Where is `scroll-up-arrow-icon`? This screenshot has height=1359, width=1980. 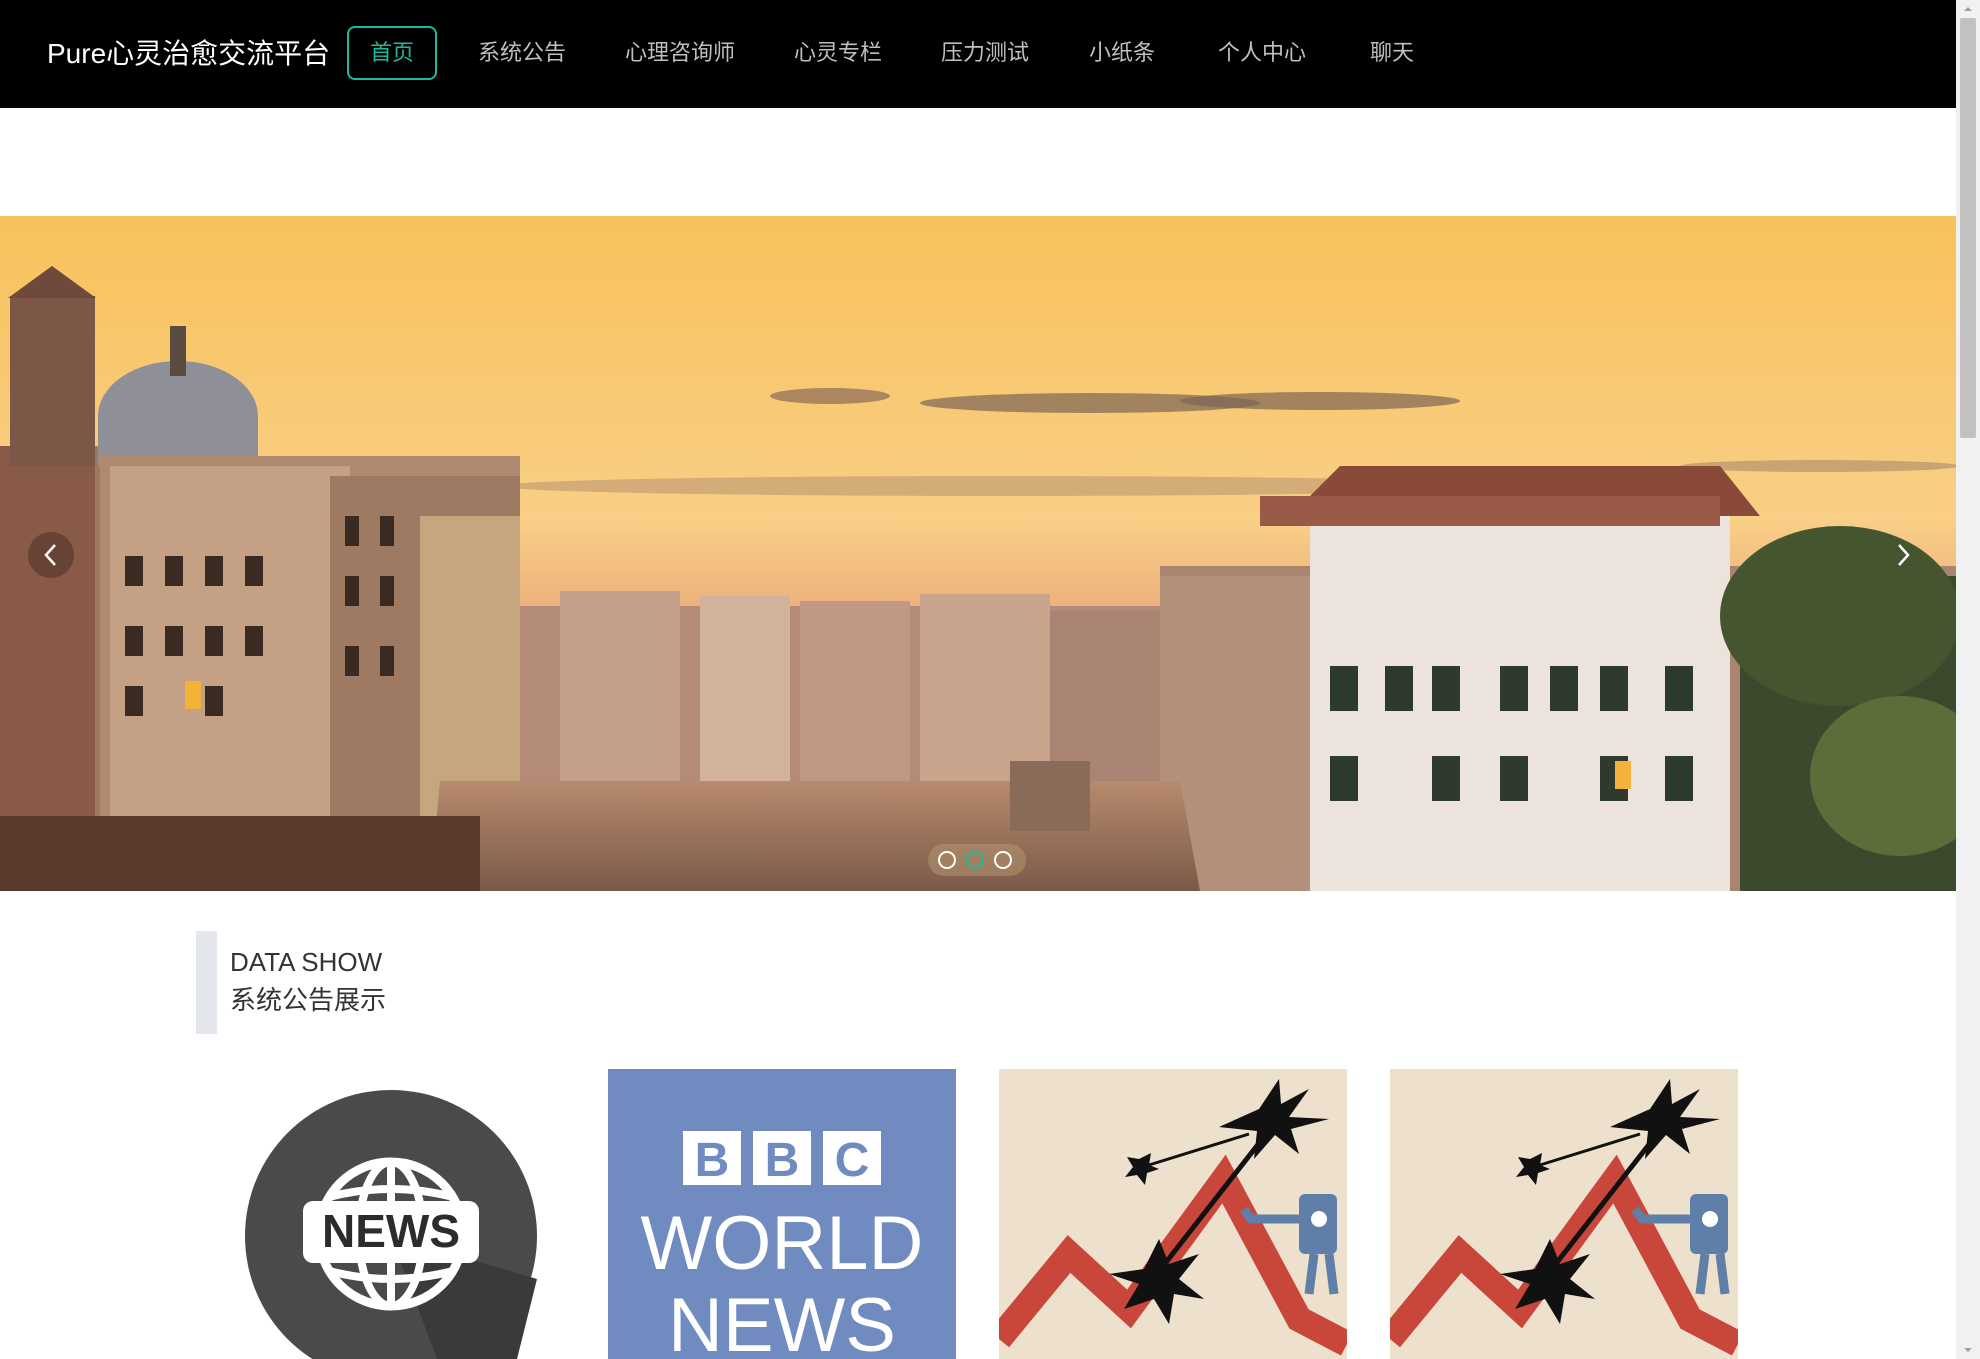
scroll-up-arrow-icon is located at coordinates (1968, 9).